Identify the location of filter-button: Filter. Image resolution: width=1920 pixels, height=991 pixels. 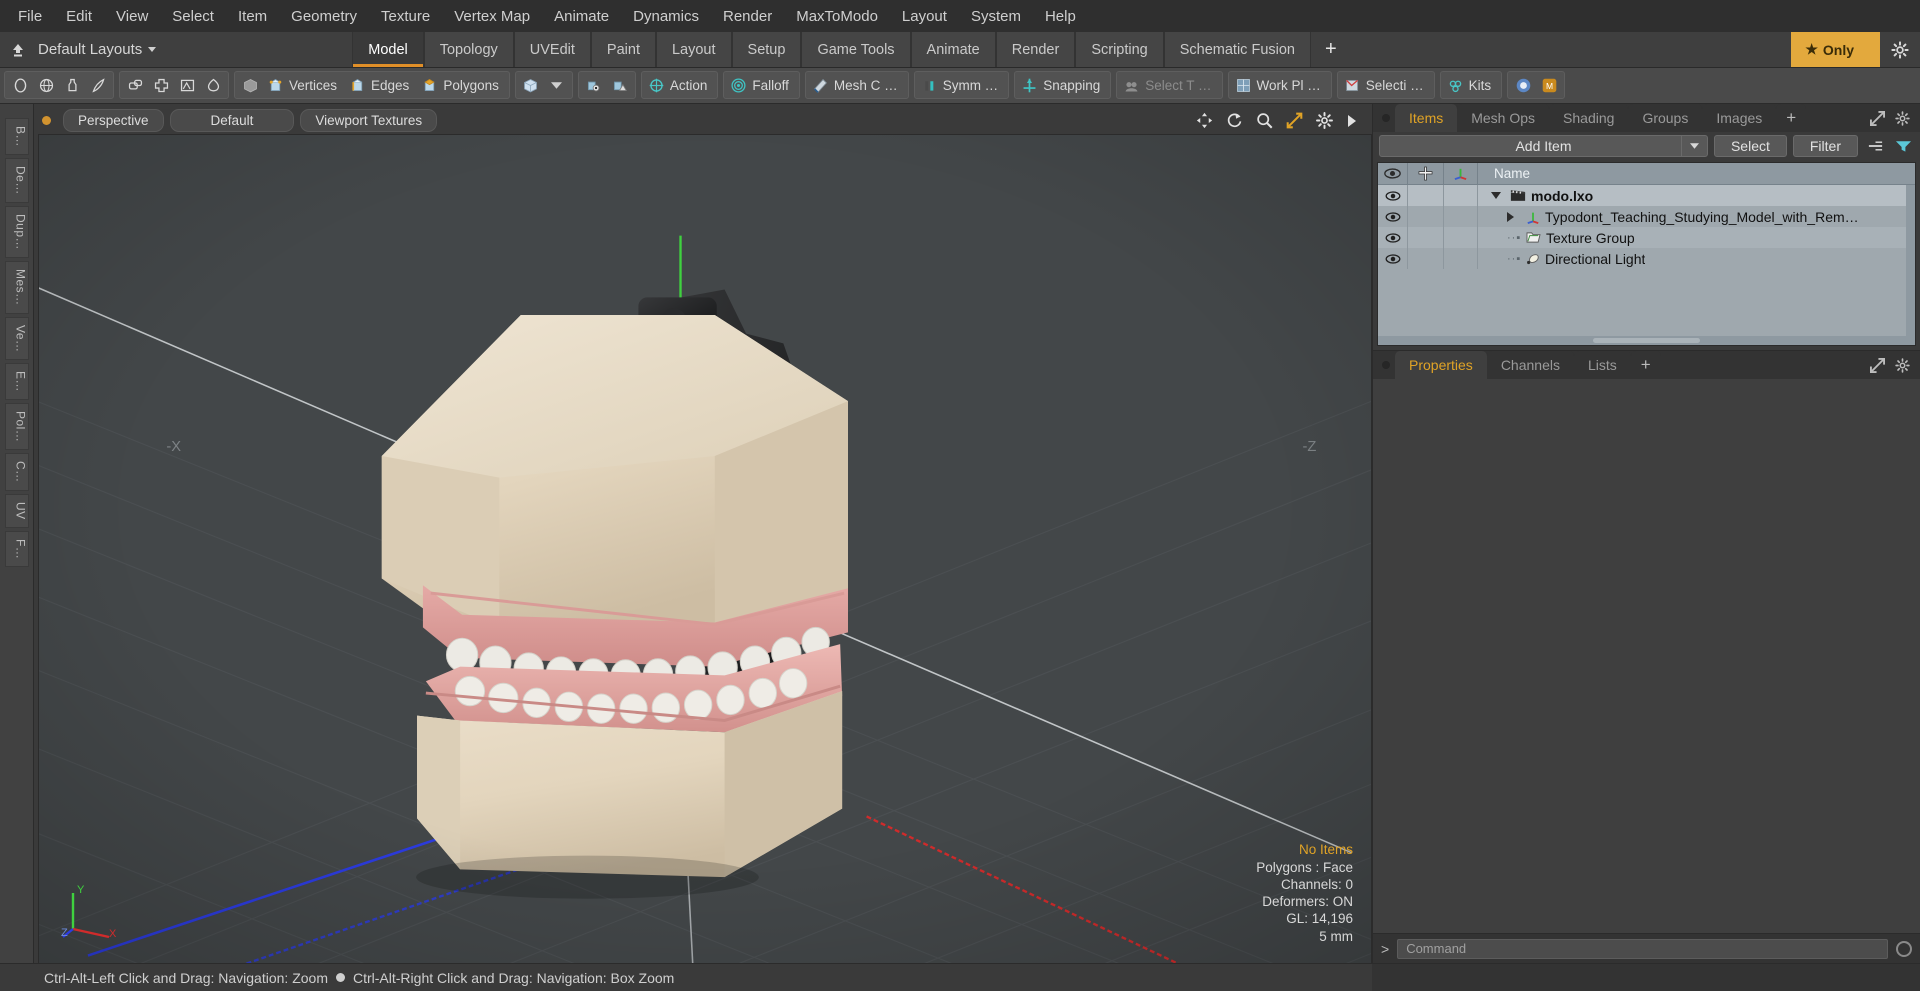
(1825, 146).